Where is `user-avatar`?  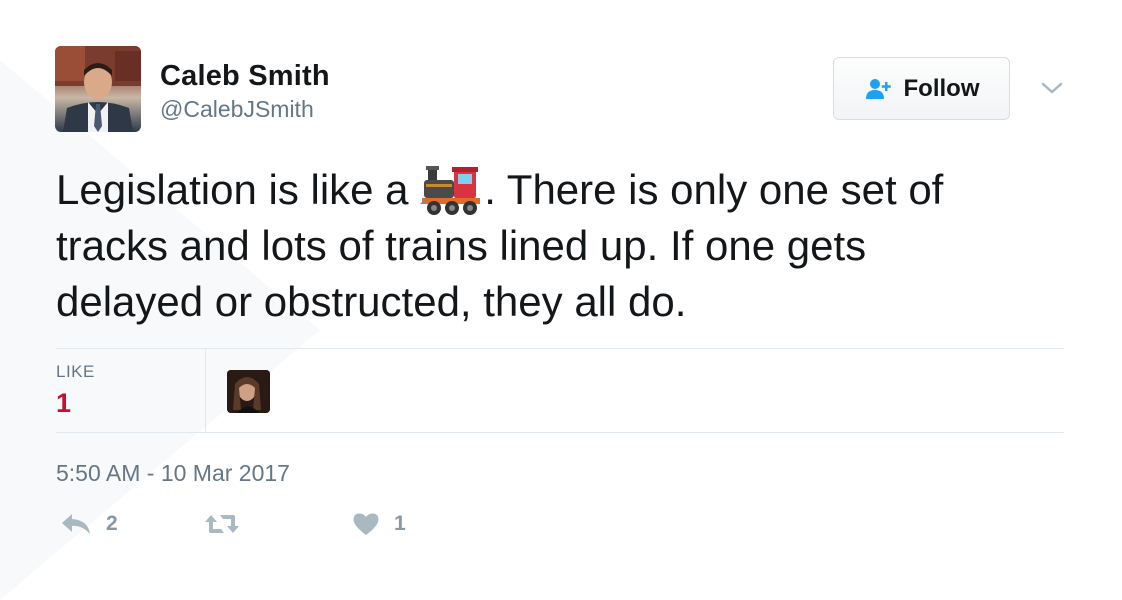 user-avatar is located at coordinates (98, 89).